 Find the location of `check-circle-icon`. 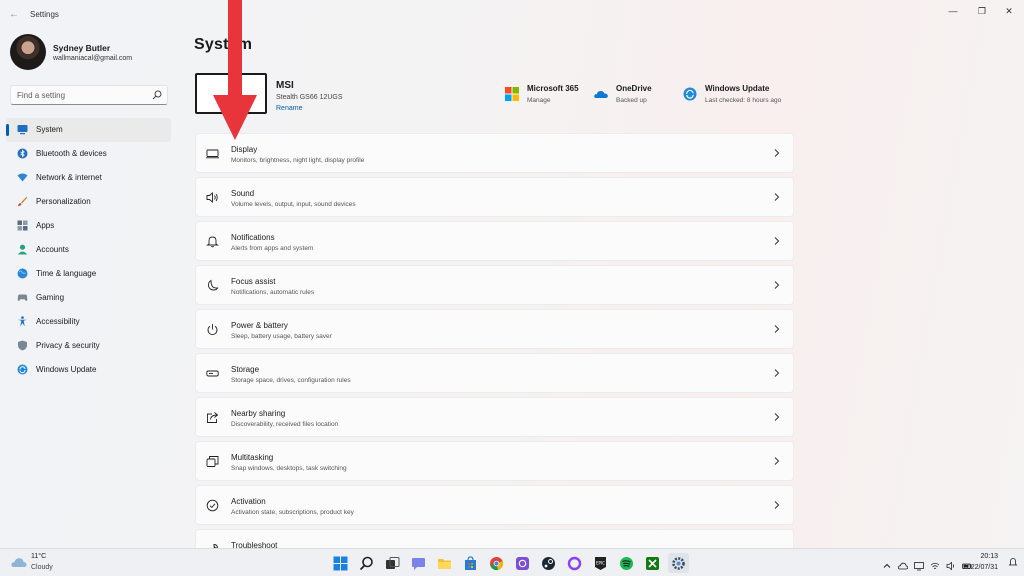

check-circle-icon is located at coordinates (212, 505).